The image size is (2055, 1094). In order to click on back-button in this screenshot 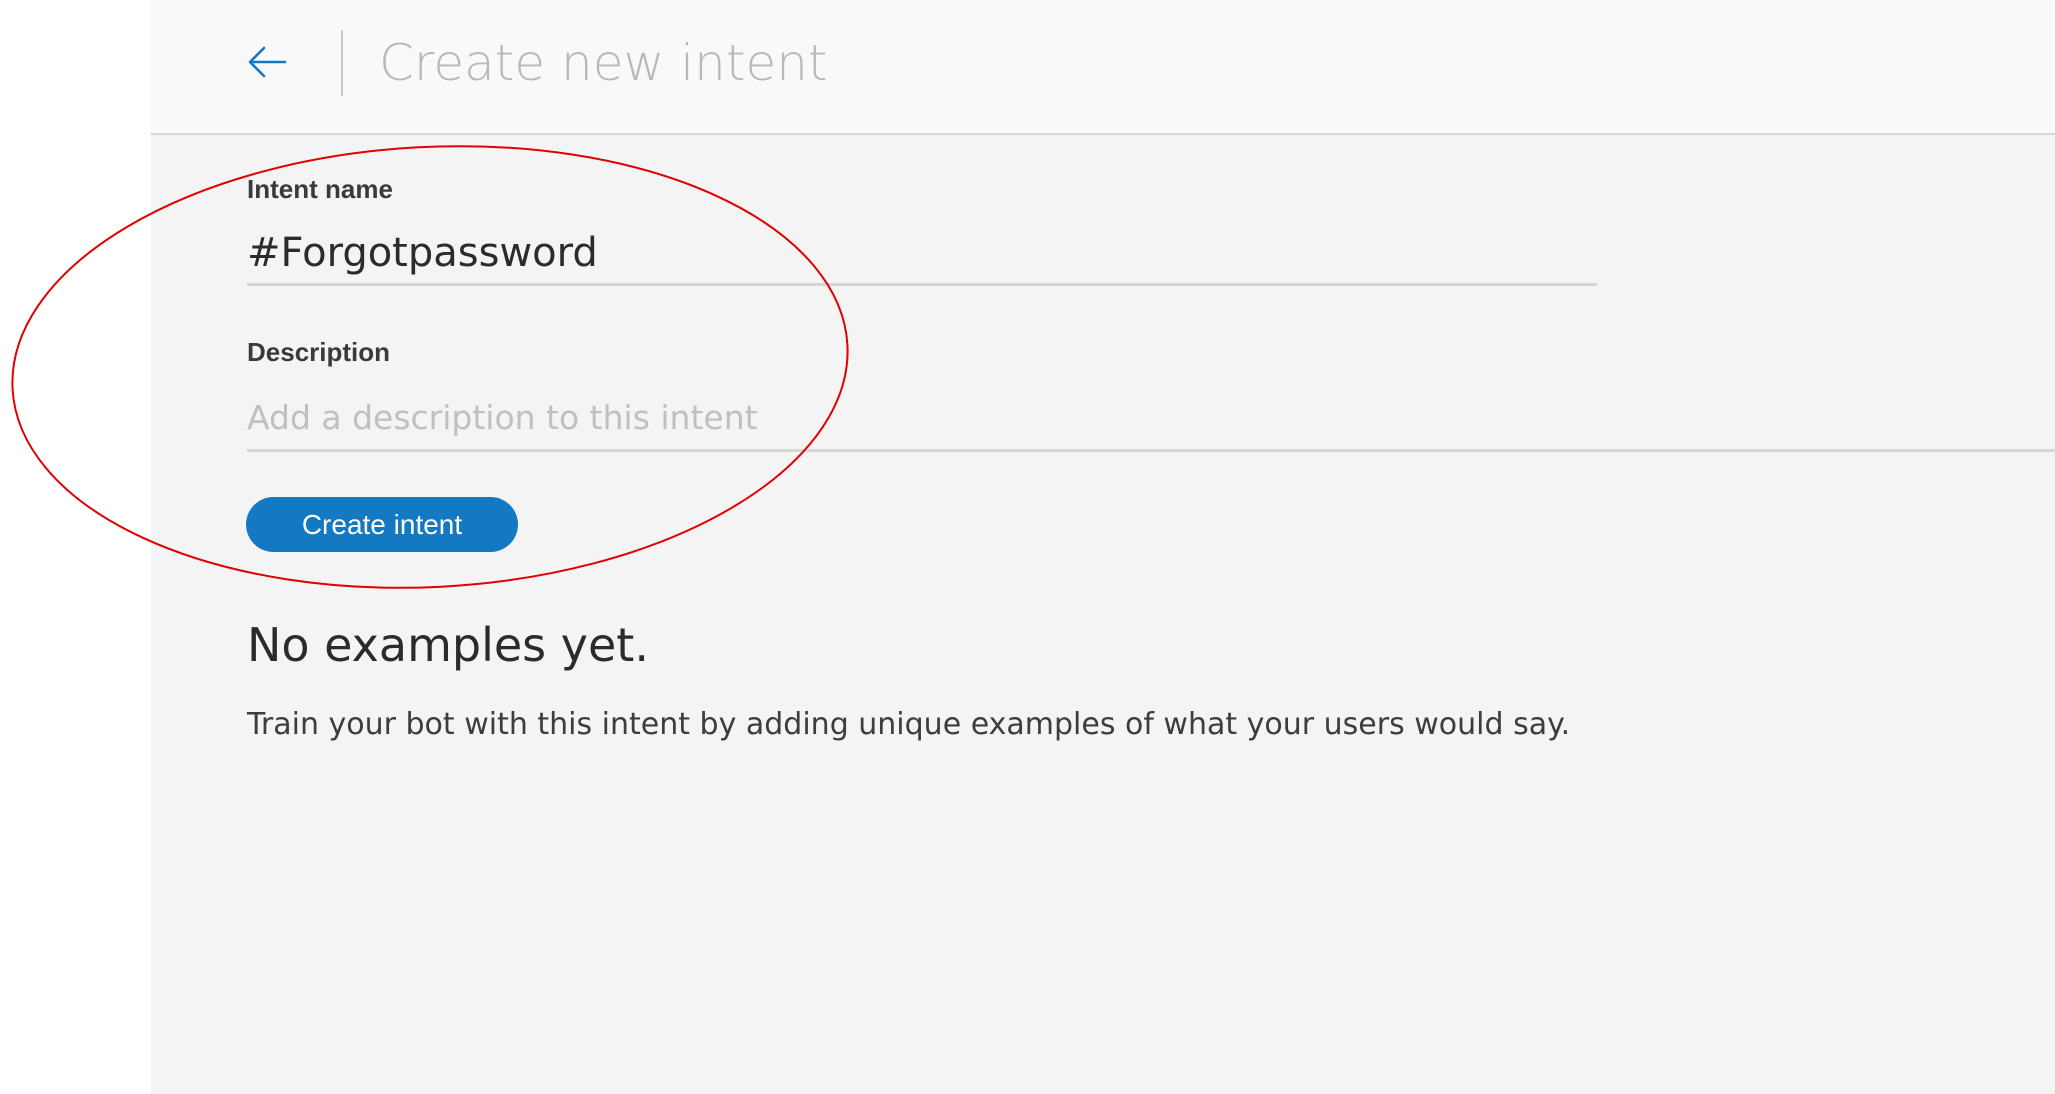, I will do `click(267, 64)`.